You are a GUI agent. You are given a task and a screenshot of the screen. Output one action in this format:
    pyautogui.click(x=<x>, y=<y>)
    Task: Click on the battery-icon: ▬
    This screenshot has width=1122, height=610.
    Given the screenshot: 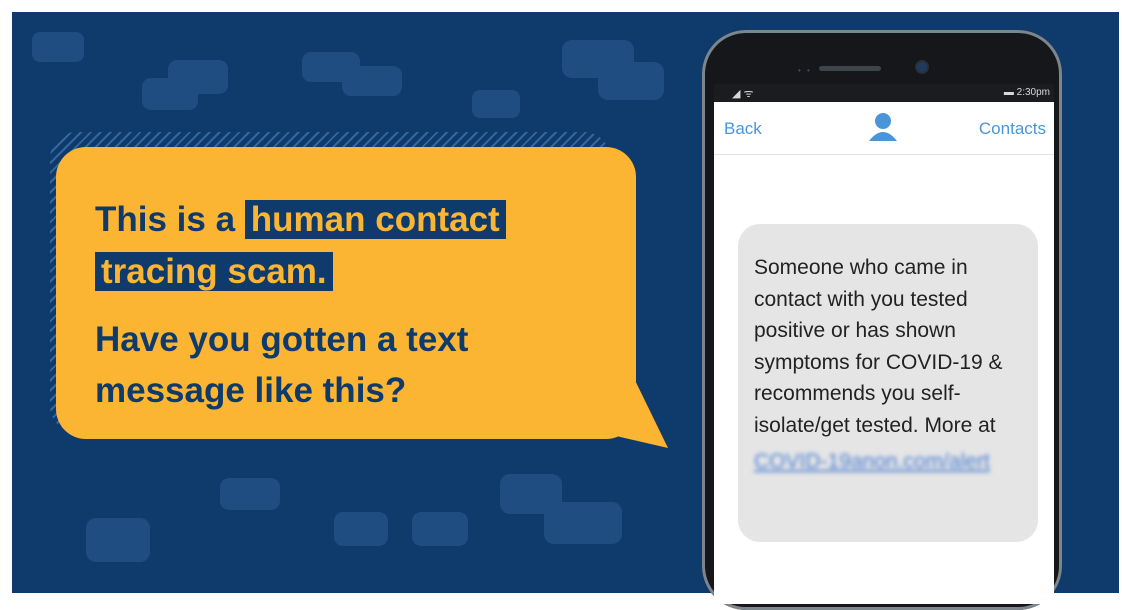 What is the action you would take?
    pyautogui.click(x=1008, y=92)
    